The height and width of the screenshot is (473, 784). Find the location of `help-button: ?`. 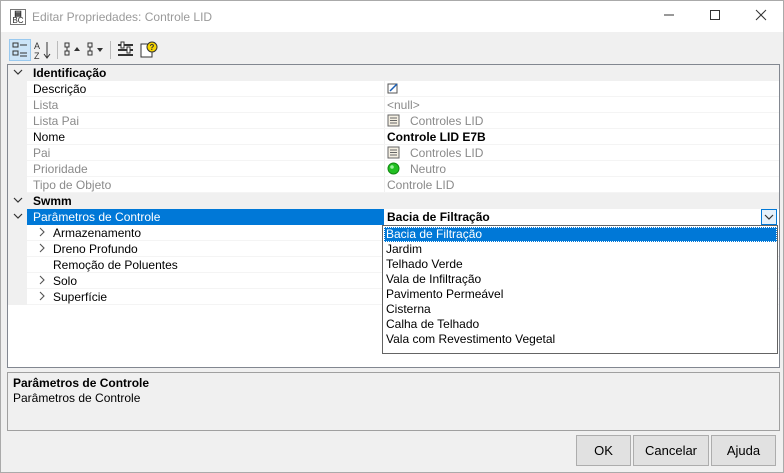

help-button: ? is located at coordinates (149, 50).